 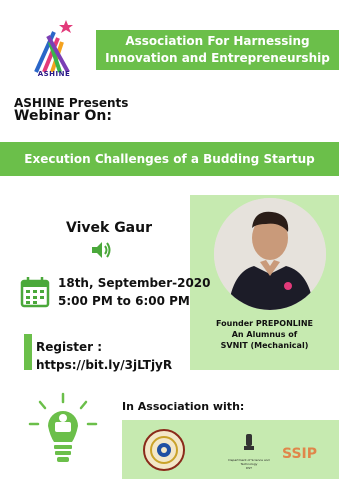 I want to click on speaker-alumnus: An Alumnus of, so click(x=264, y=334).